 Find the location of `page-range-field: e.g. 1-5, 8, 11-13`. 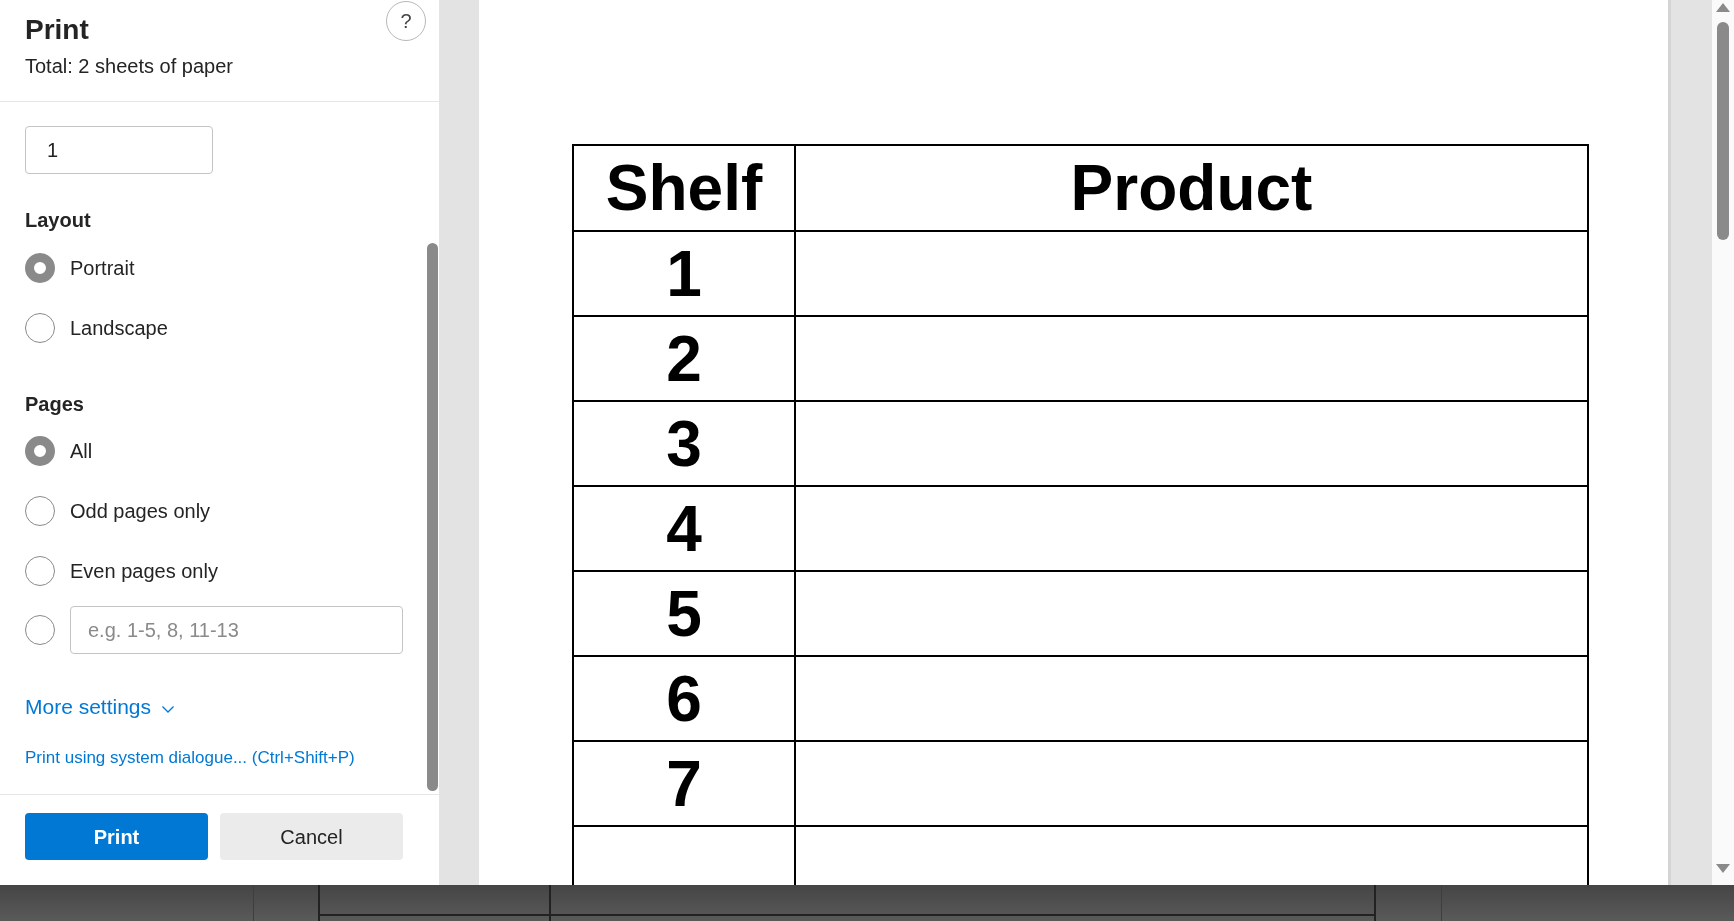

page-range-field: e.g. 1-5, 8, 11-13 is located at coordinates (236, 630).